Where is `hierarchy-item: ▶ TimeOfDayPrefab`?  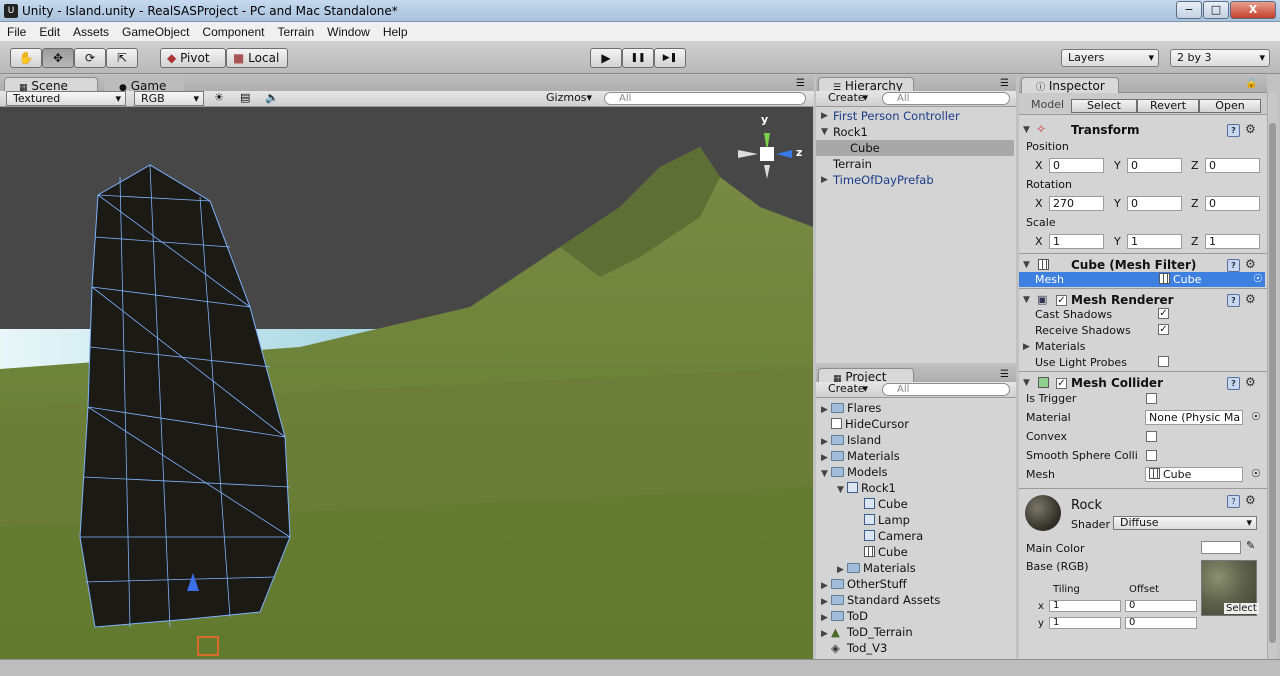
hierarchy-item: ▶ TimeOfDayPrefab is located at coordinates (916, 180).